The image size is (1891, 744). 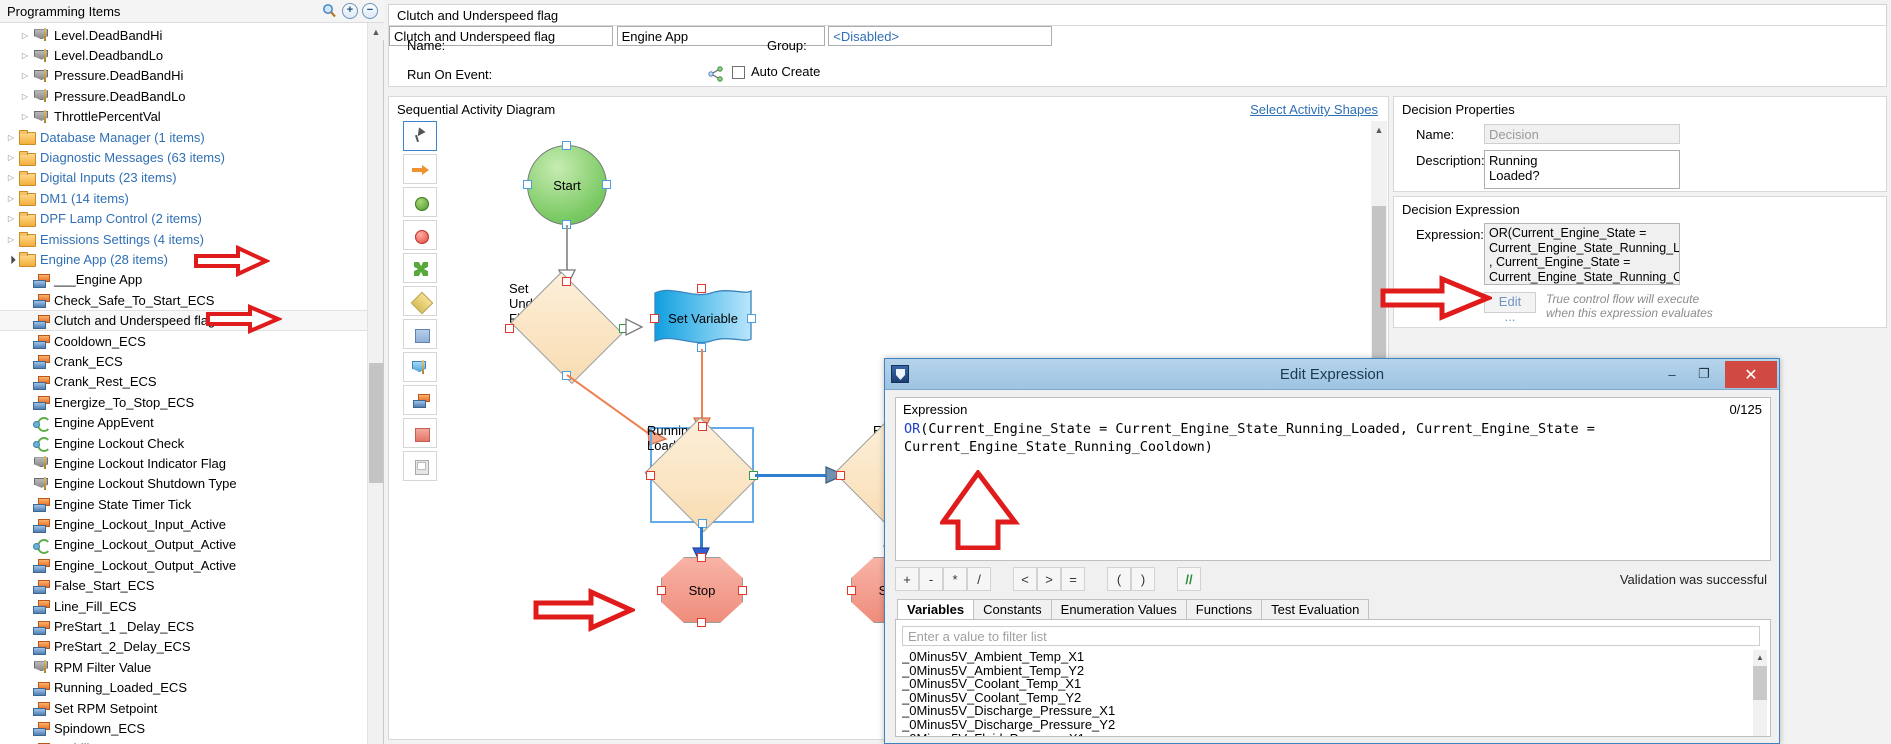 What do you see at coordinates (184, 137) in the screenshot?
I see `tree-item-database-manager-1-items: Database Manager (1 items)` at bounding box center [184, 137].